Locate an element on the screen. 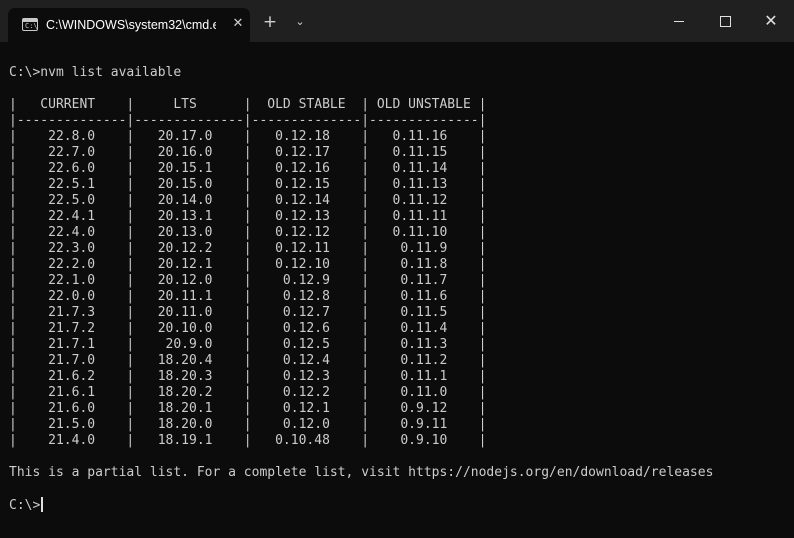 This screenshot has height=538, width=794. terminal-line: | 22.4.1 | 20.13.1 | 0.12.13 | 0.11.11 | is located at coordinates (248, 216).